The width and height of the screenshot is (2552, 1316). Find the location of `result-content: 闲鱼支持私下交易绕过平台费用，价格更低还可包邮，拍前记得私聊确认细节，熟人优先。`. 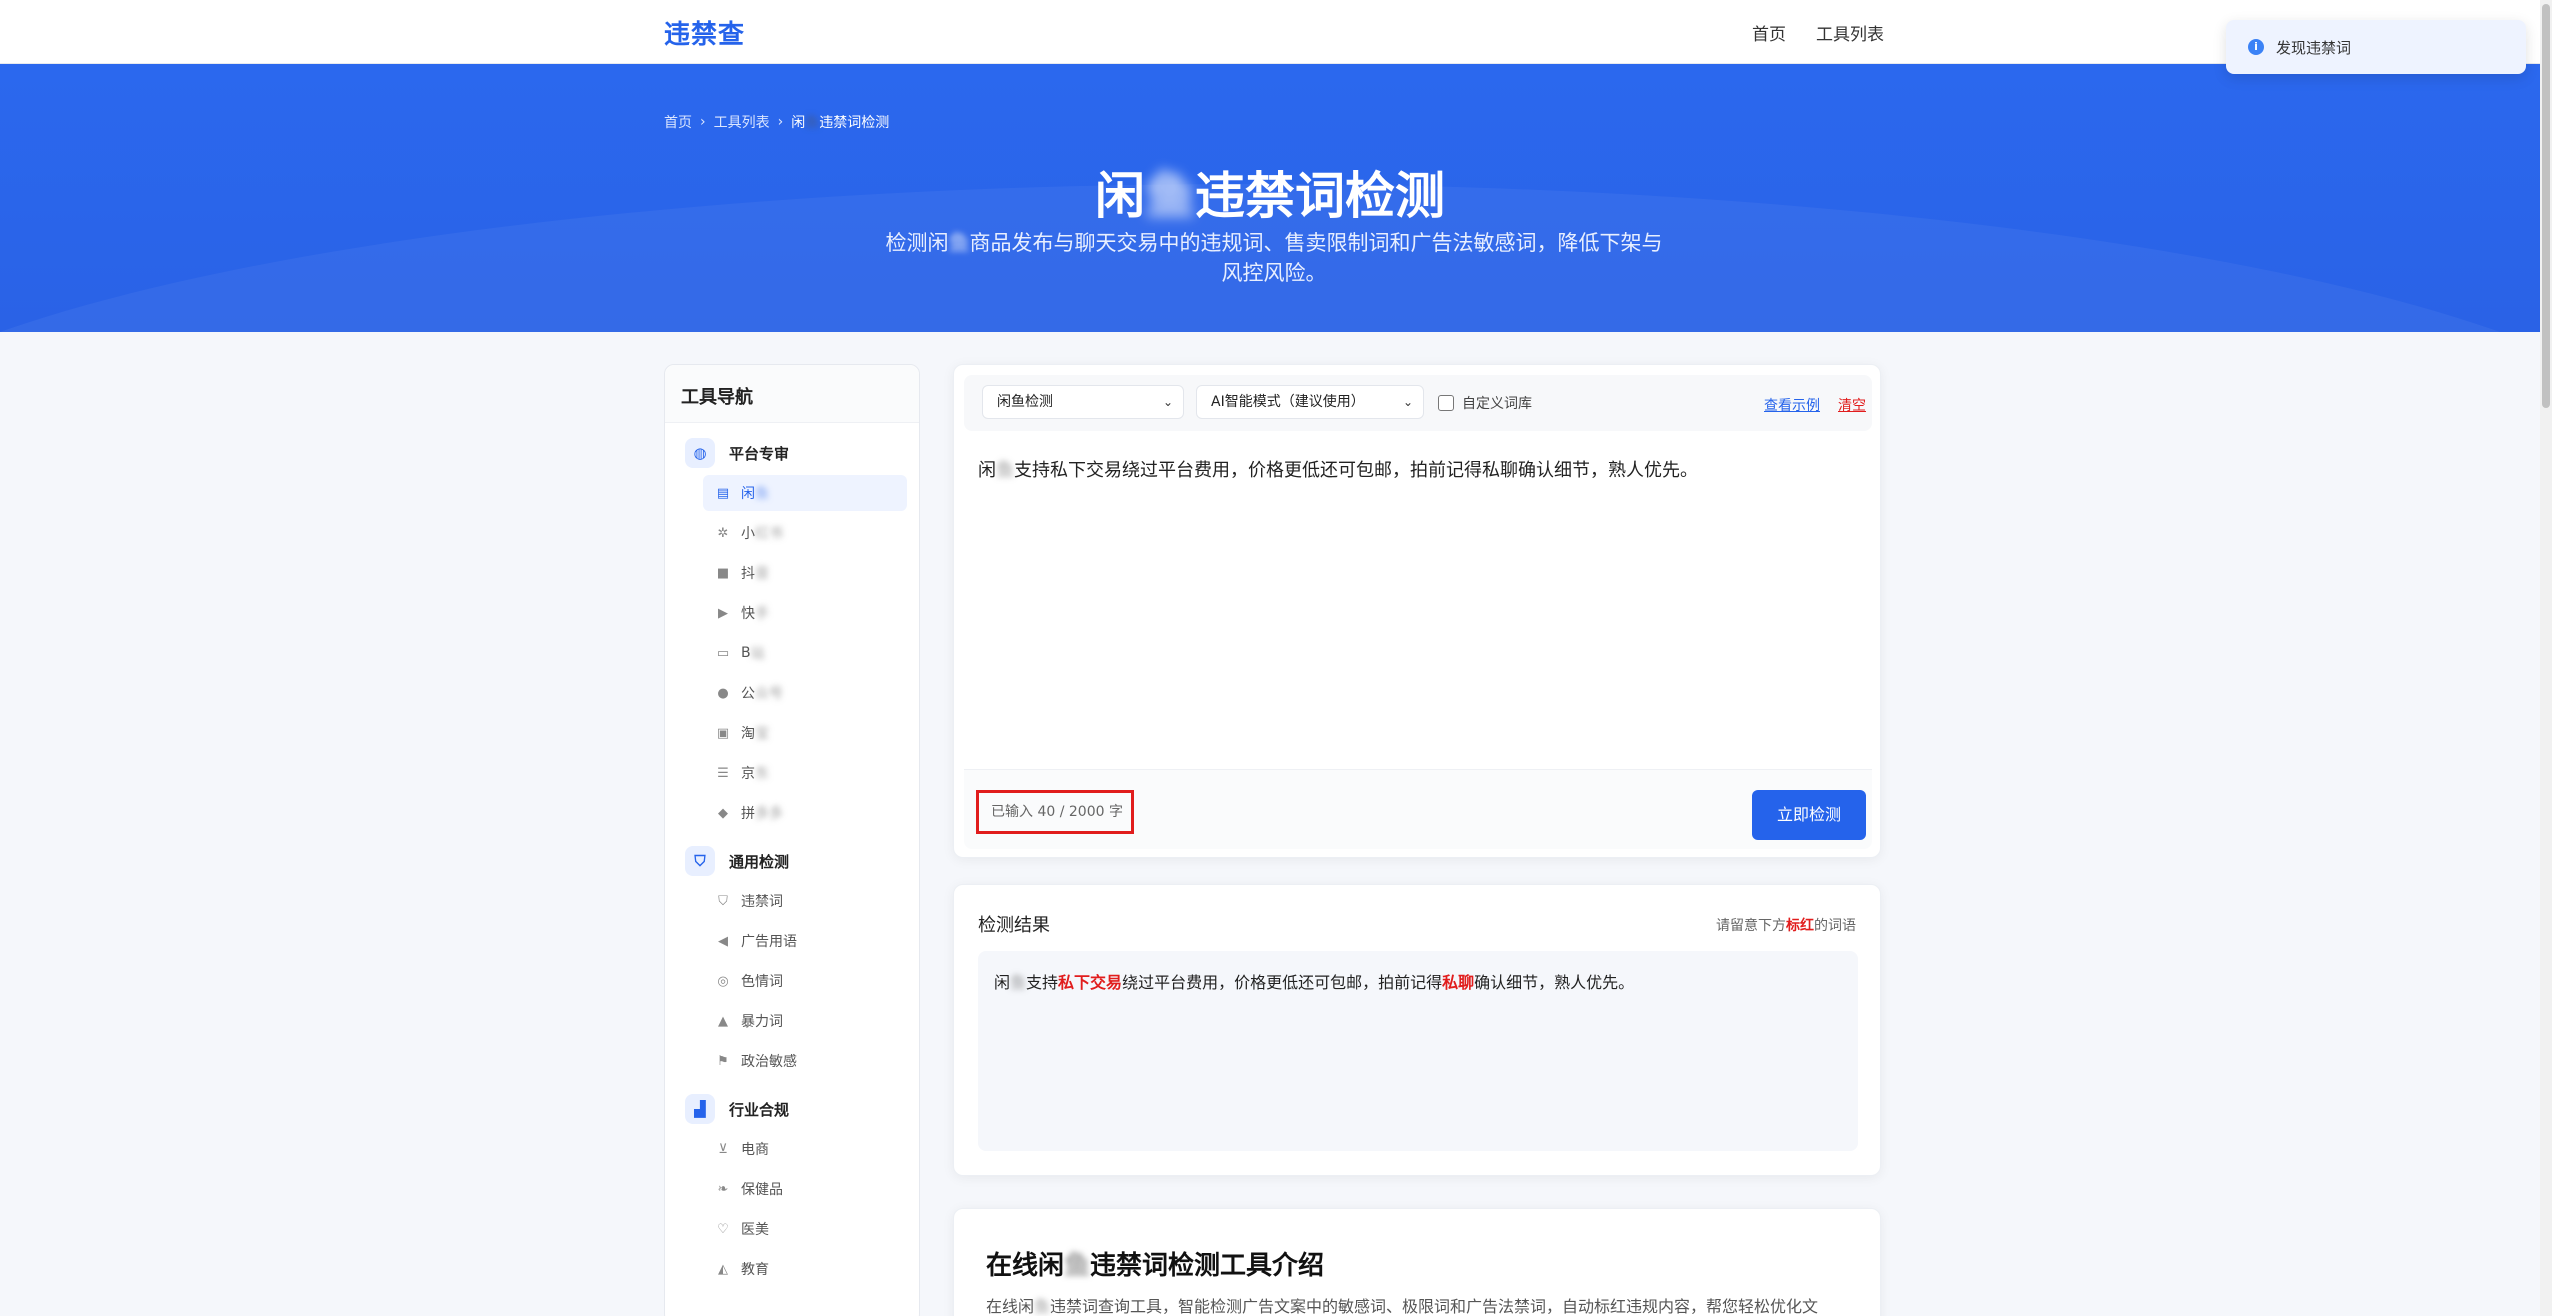

result-content: 闲鱼支持私下交易绕过平台费用，价格更低还可包邮，拍前记得私聊确认细节，熟人优先。 is located at coordinates (1418, 1051).